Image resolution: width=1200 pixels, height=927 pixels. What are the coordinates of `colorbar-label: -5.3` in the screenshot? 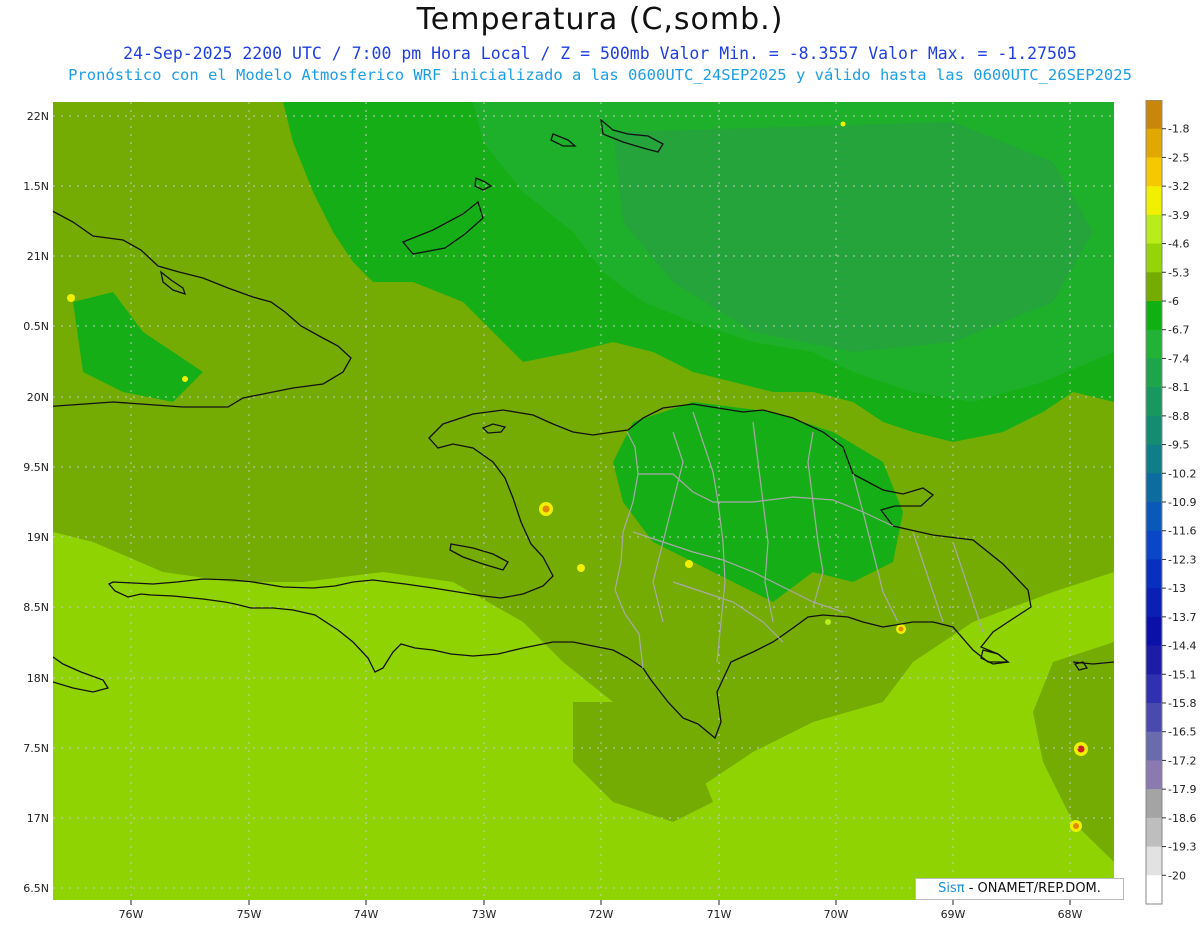 It's located at (1178, 272).